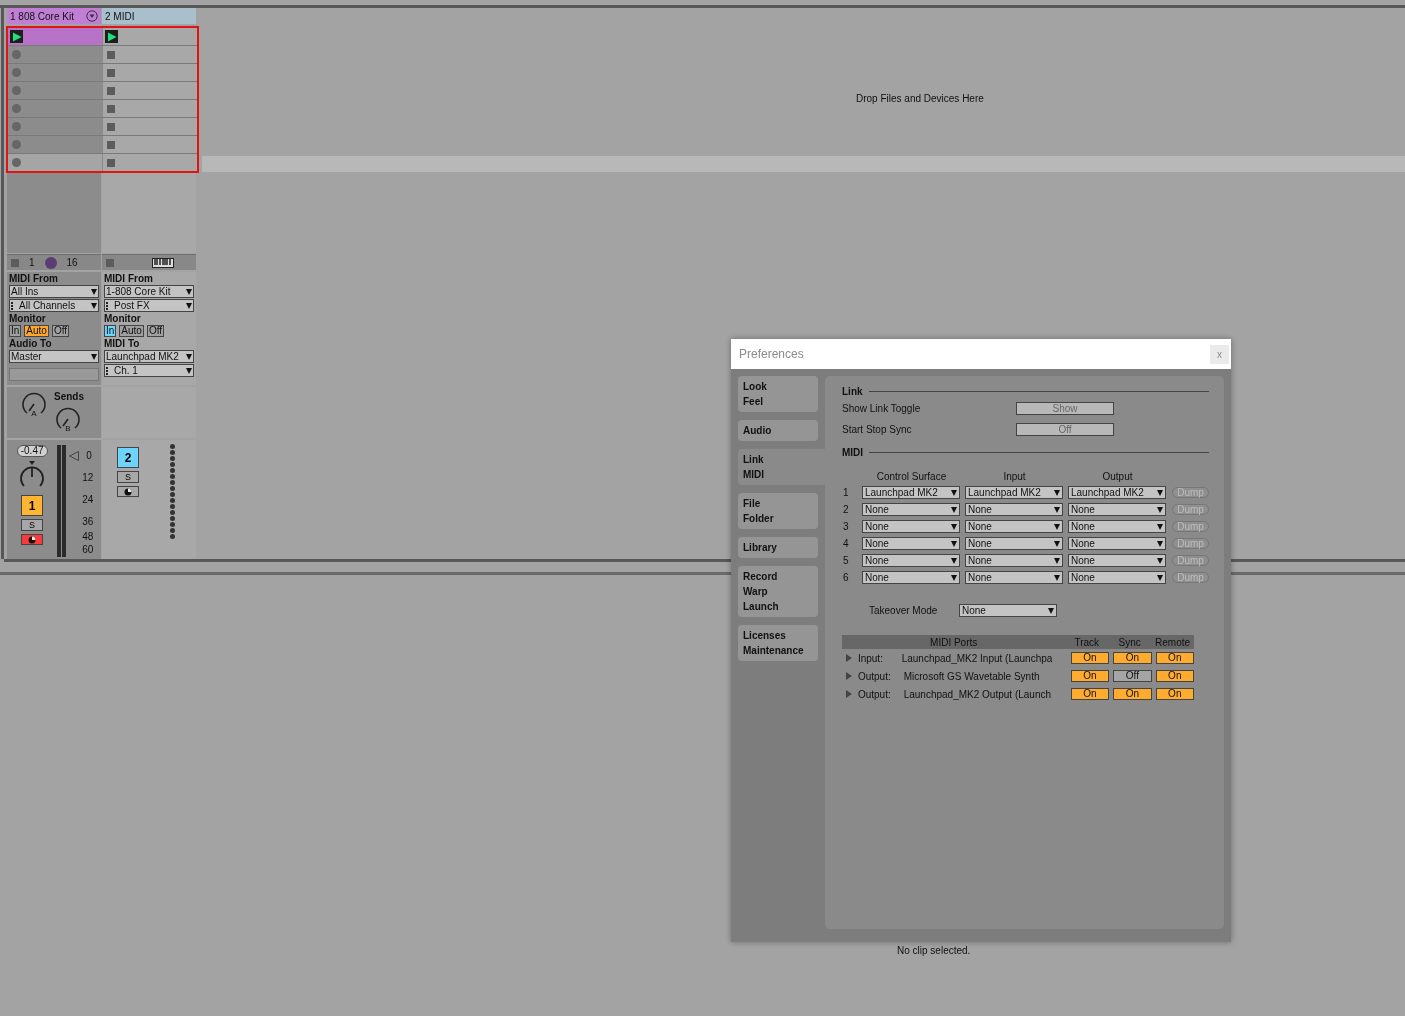 The image size is (1405, 1016). What do you see at coordinates (846, 543) in the screenshot?
I see `row-number: 4` at bounding box center [846, 543].